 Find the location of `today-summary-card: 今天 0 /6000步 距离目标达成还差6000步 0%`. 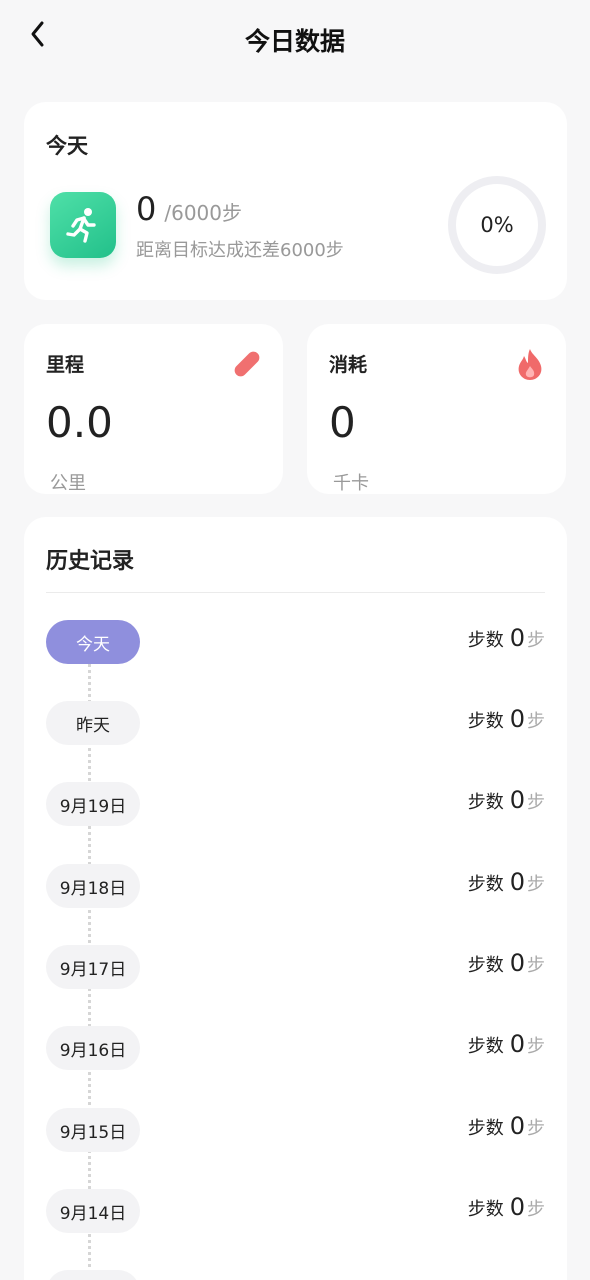

today-summary-card: 今天 0 /6000步 距离目标达成还差6000步 0% is located at coordinates (295, 201).